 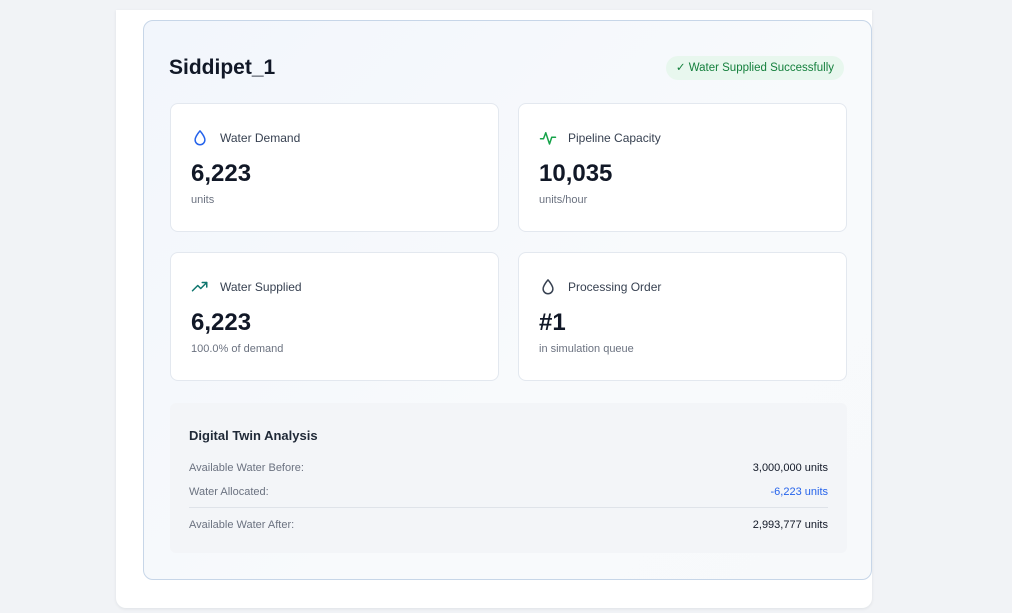 I want to click on analysis-row-allocated: Water Allocated: -6,223 units, so click(x=508, y=492).